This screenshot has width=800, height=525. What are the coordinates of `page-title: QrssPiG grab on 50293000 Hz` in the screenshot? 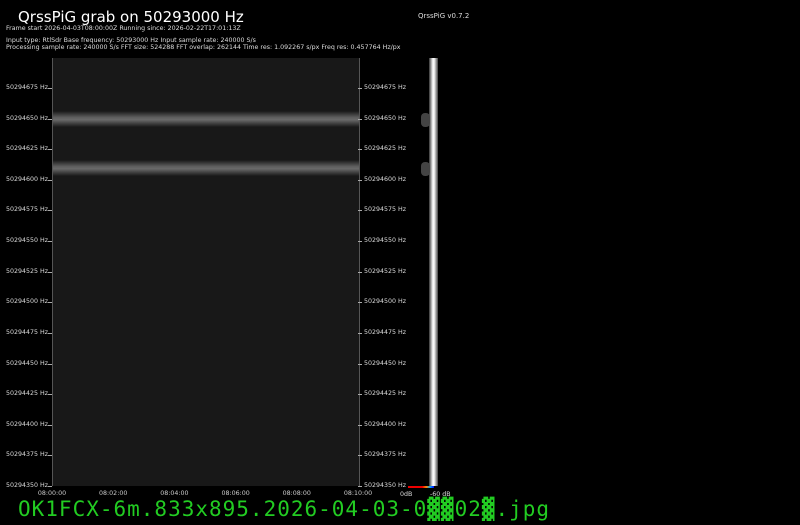 It's located at (131, 17).